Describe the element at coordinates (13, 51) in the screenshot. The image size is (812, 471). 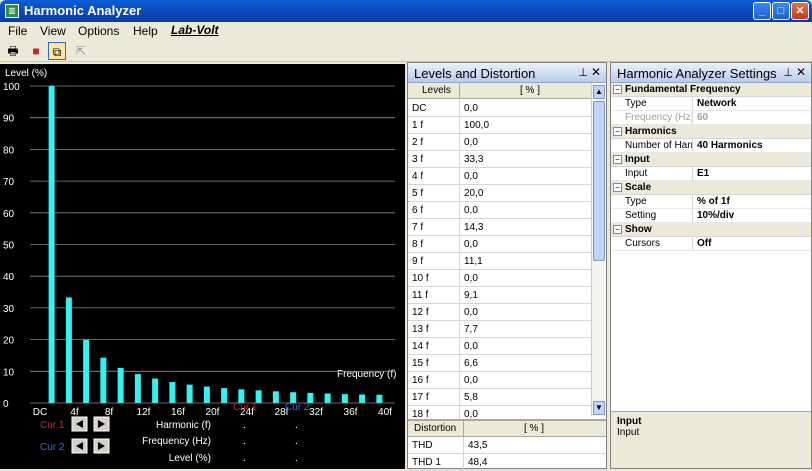
I see `print-icon: 🖶` at that location.